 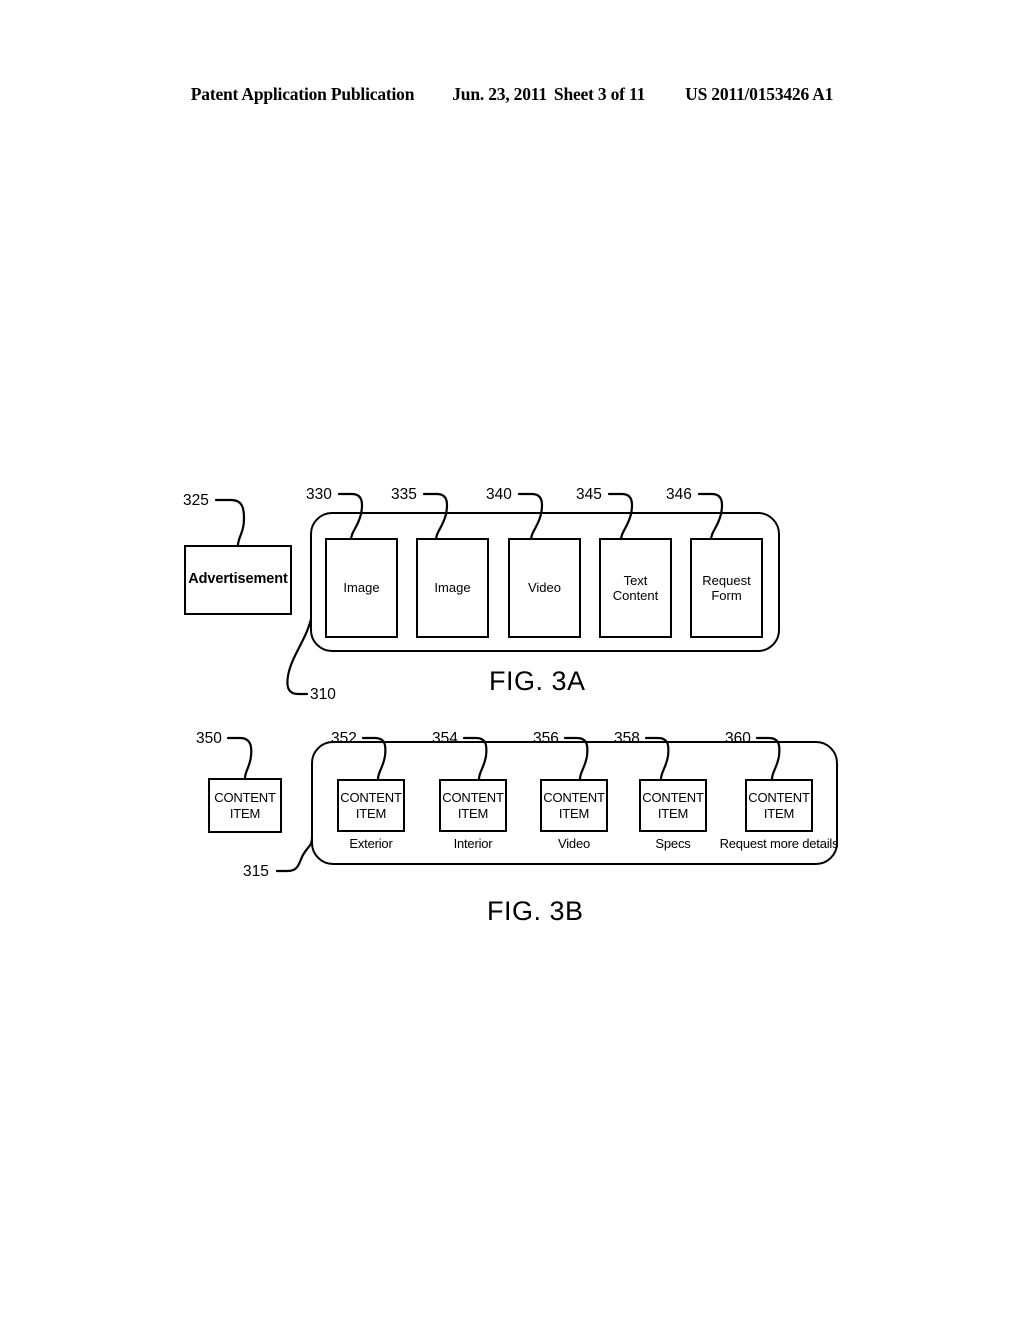 I want to click on tab-label-request-more-details: Request more details, so click(x=779, y=843).